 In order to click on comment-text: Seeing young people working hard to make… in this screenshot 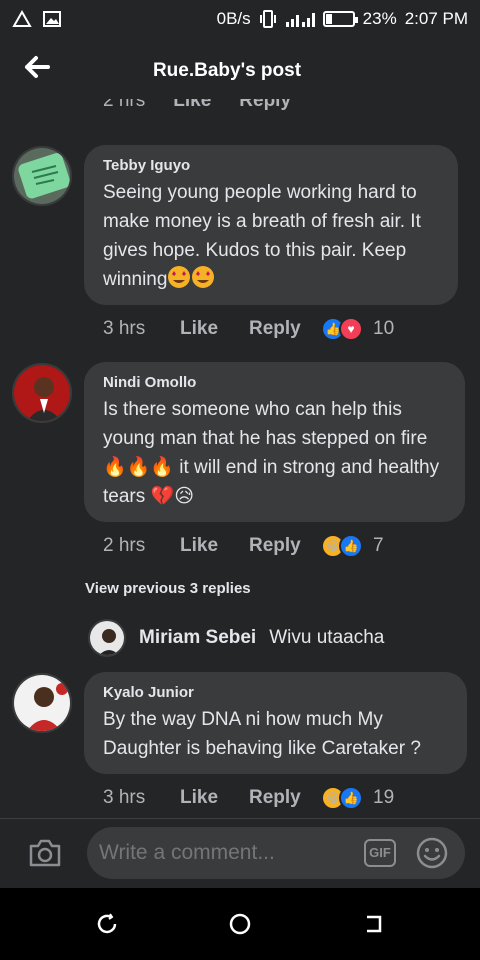, I will do `click(262, 236)`.